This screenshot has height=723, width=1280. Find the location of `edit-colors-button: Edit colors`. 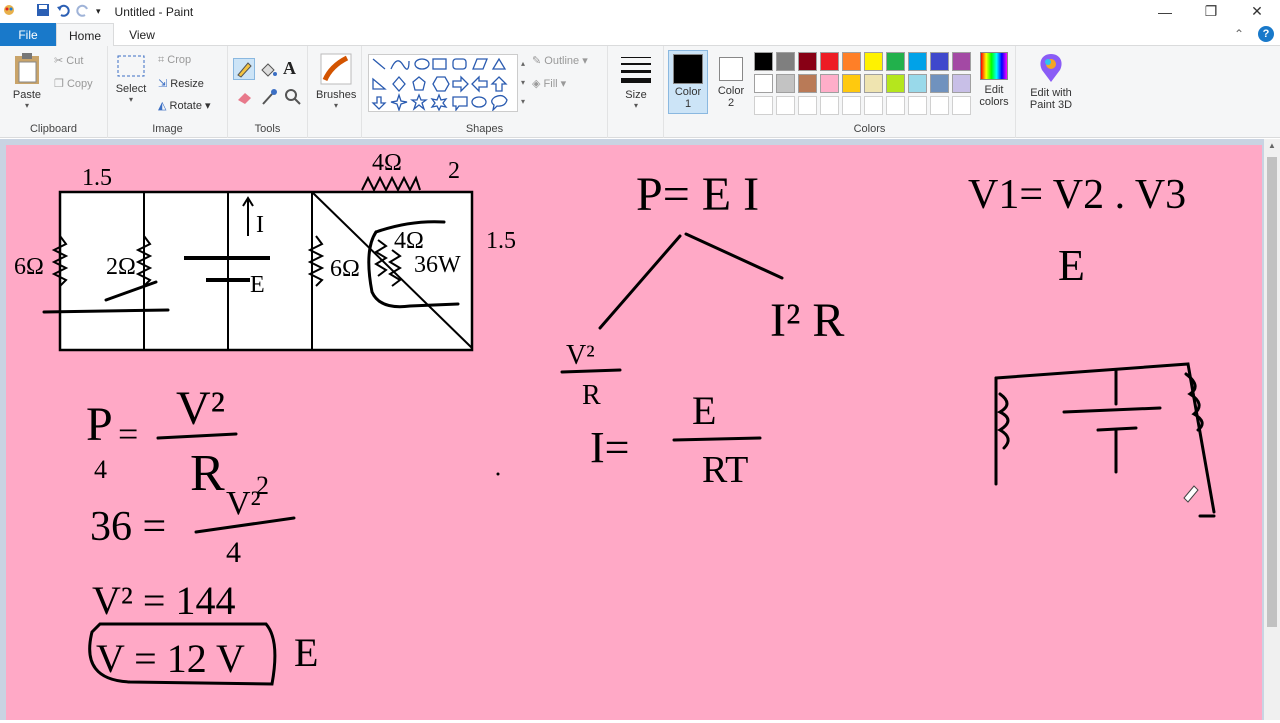

edit-colors-button: Edit colors is located at coordinates (994, 80).